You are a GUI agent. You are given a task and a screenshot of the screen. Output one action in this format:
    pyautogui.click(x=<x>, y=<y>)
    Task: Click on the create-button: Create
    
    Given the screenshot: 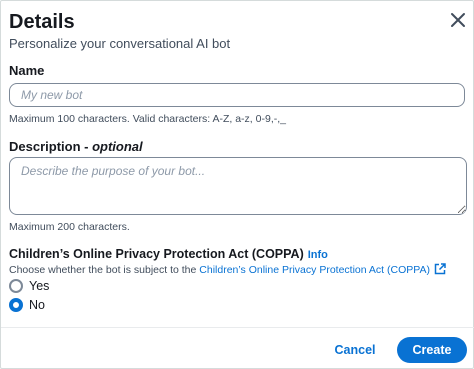 What is the action you would take?
    pyautogui.click(x=432, y=350)
    